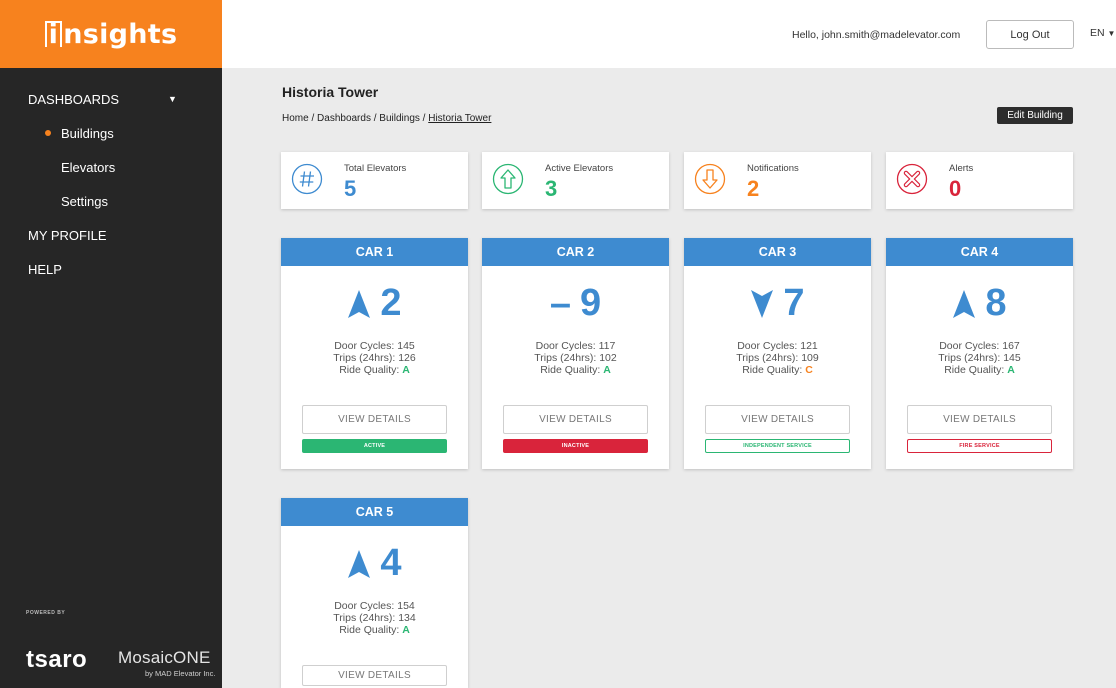 This screenshot has width=1116, height=688. I want to click on logo-text: nsights, so click(120, 34).